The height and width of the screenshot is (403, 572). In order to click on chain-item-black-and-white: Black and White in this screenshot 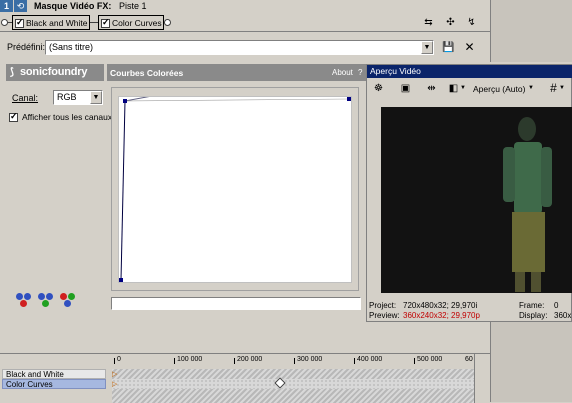, I will do `click(51, 22)`.